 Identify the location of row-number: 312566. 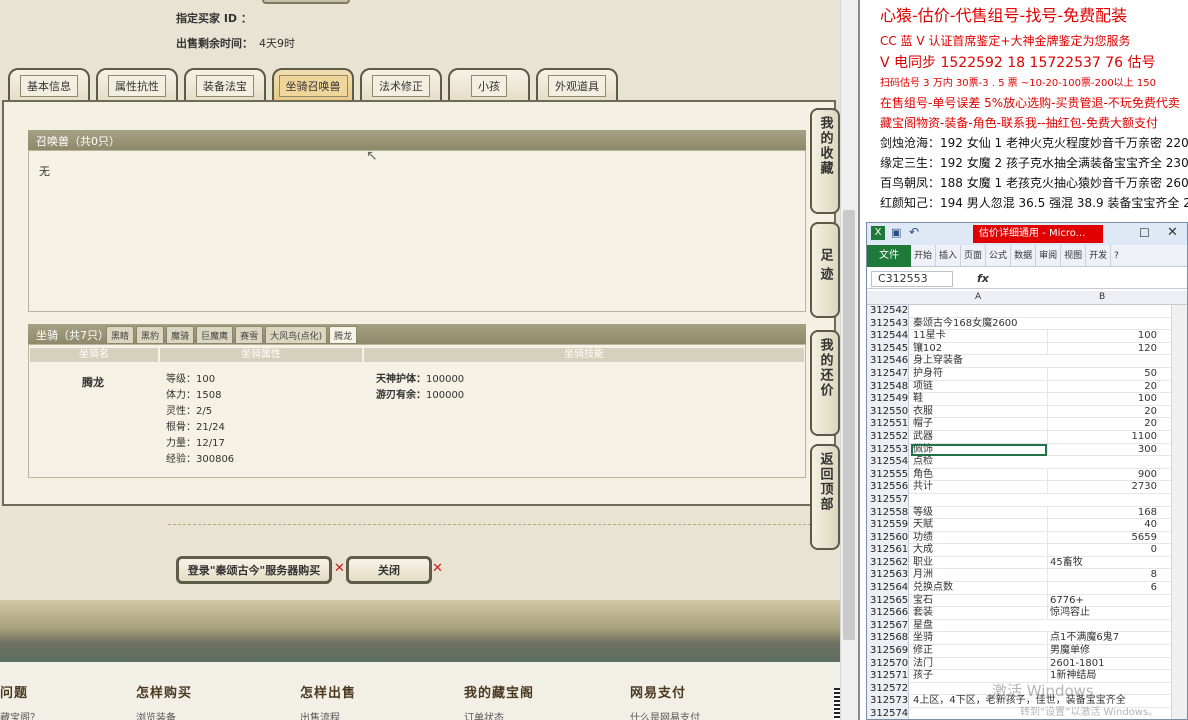
(888, 613).